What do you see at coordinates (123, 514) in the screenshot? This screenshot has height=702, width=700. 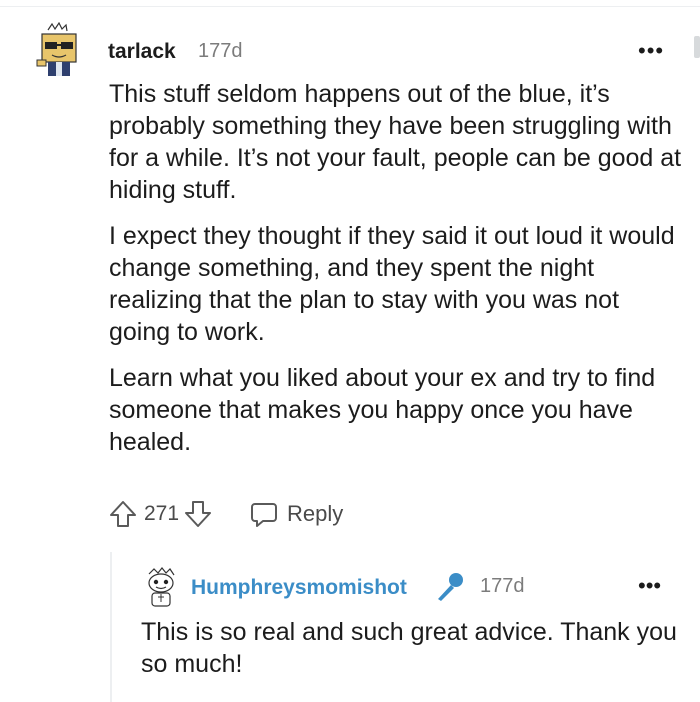 I see `upvote-icon` at bounding box center [123, 514].